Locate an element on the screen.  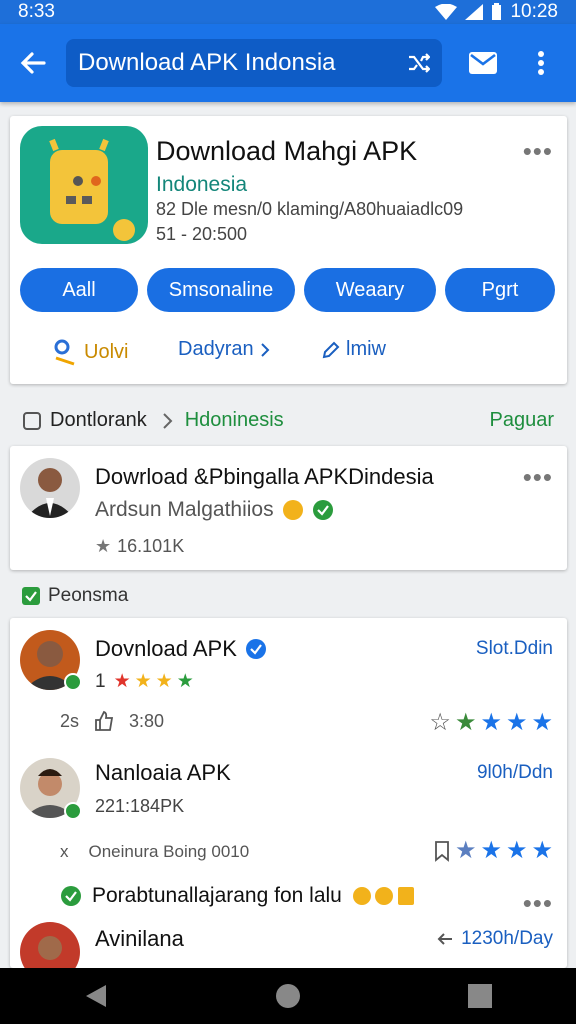
link-dadyran-label: Dadyran is located at coordinates (216, 349).